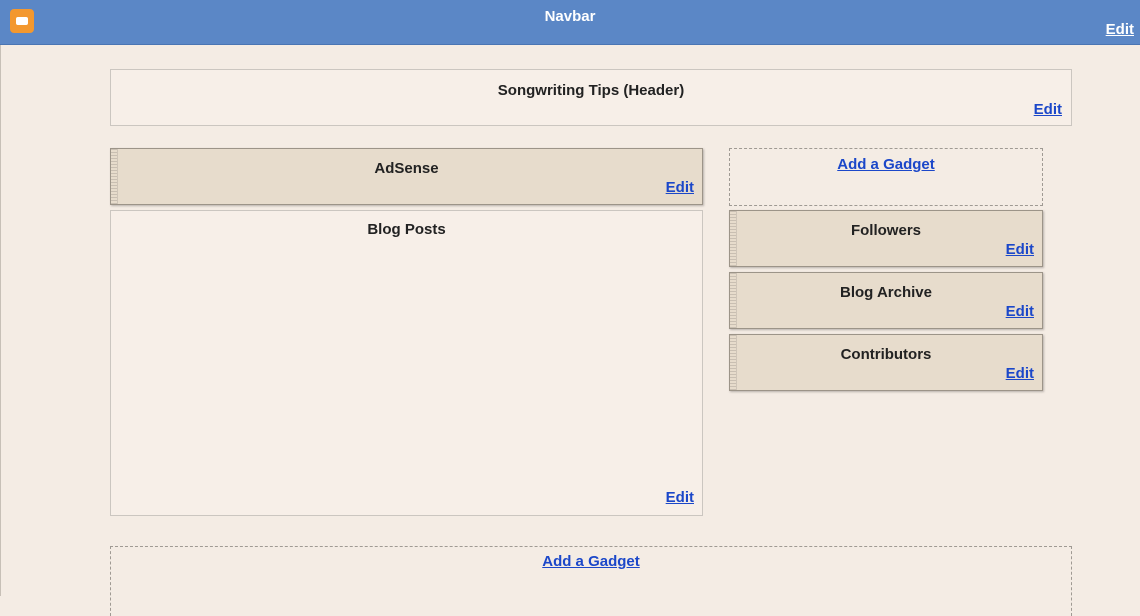 This screenshot has width=1140, height=616. What do you see at coordinates (406, 168) in the screenshot?
I see `adsense-gadget-title: AdSense` at bounding box center [406, 168].